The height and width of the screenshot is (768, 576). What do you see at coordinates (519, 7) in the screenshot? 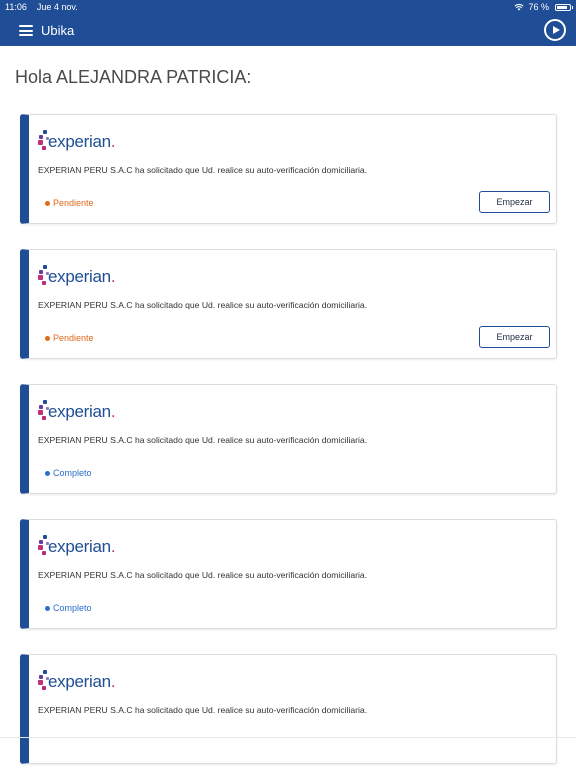
I see `wifi-icon` at bounding box center [519, 7].